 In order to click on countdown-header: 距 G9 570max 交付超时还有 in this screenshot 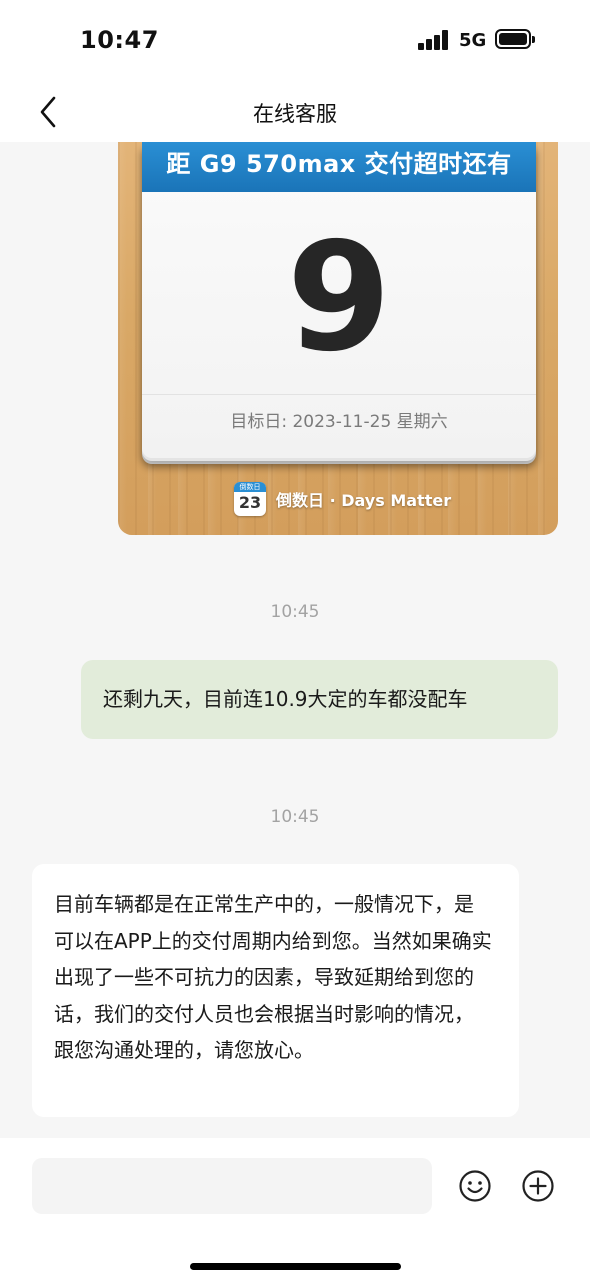, I will do `click(339, 167)`.